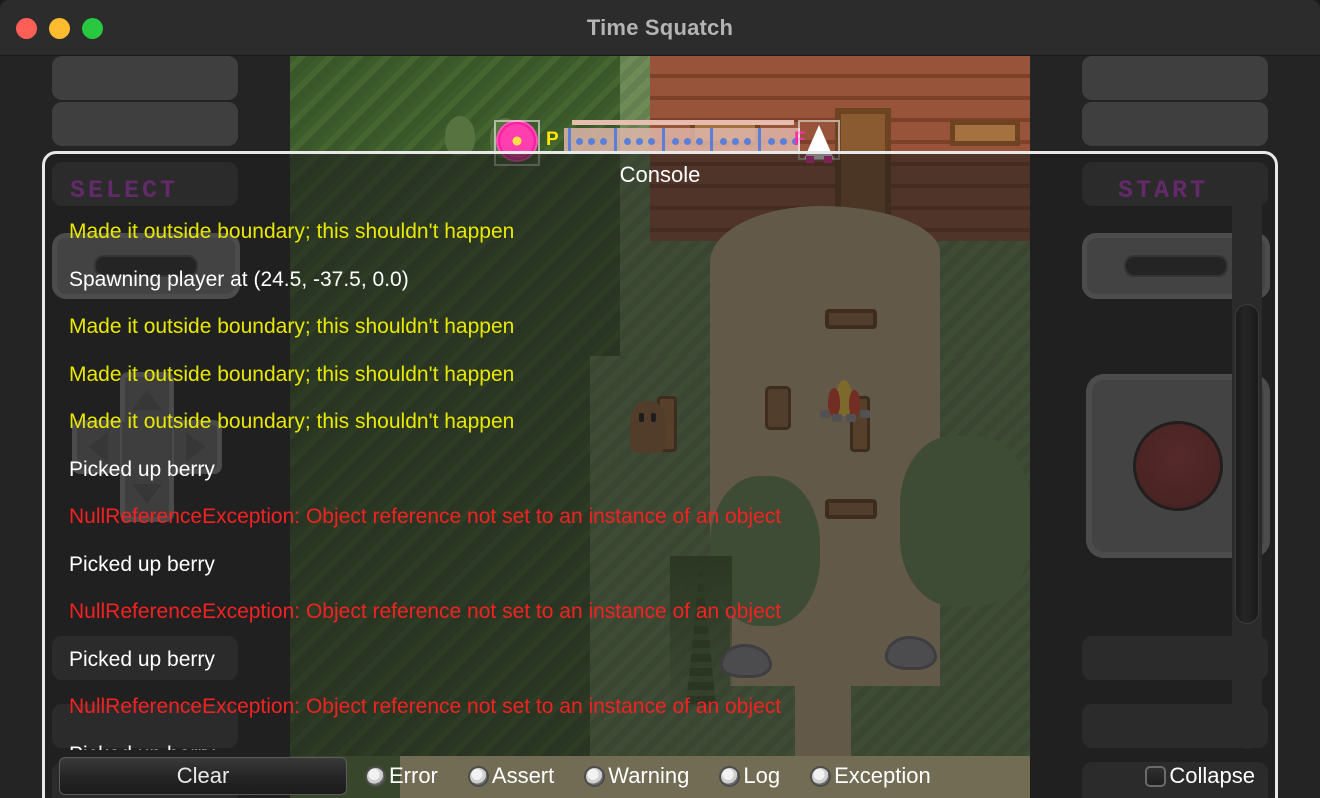 This screenshot has height=798, width=1320. Describe the element at coordinates (1175, 124) in the screenshot. I see `pad-slot-r-upper` at that location.